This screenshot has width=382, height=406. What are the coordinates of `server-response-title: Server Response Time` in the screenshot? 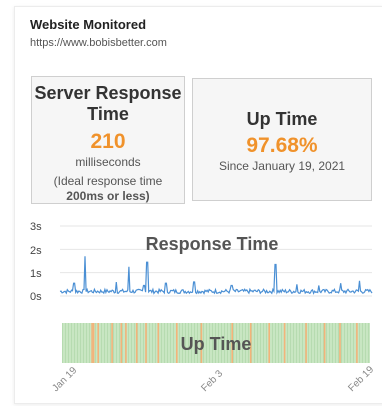 It's located at (108, 104).